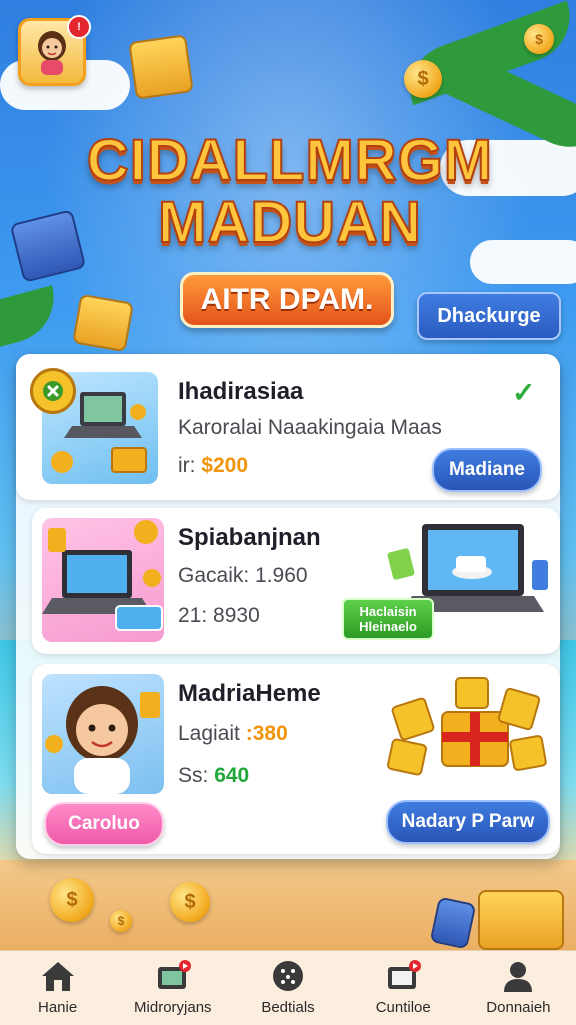 The width and height of the screenshot is (576, 1025). What do you see at coordinates (489, 316) in the screenshot?
I see `top-action-button: Dhackurge` at bounding box center [489, 316].